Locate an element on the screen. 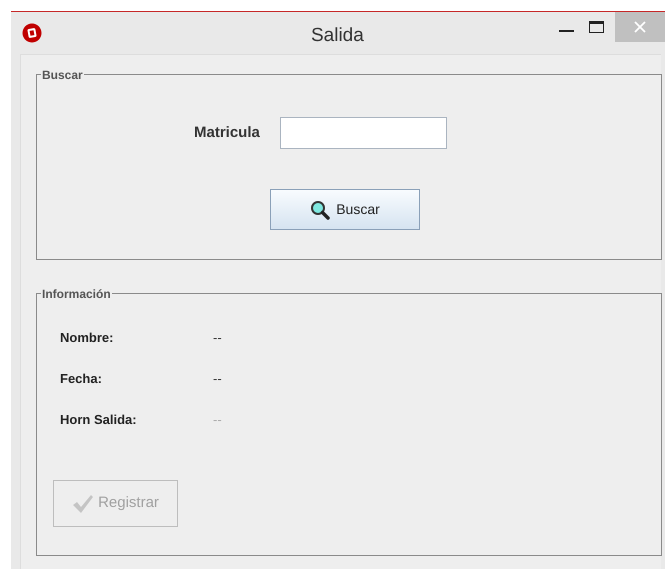 This screenshot has width=665, height=569. matricula-field is located at coordinates (363, 133).